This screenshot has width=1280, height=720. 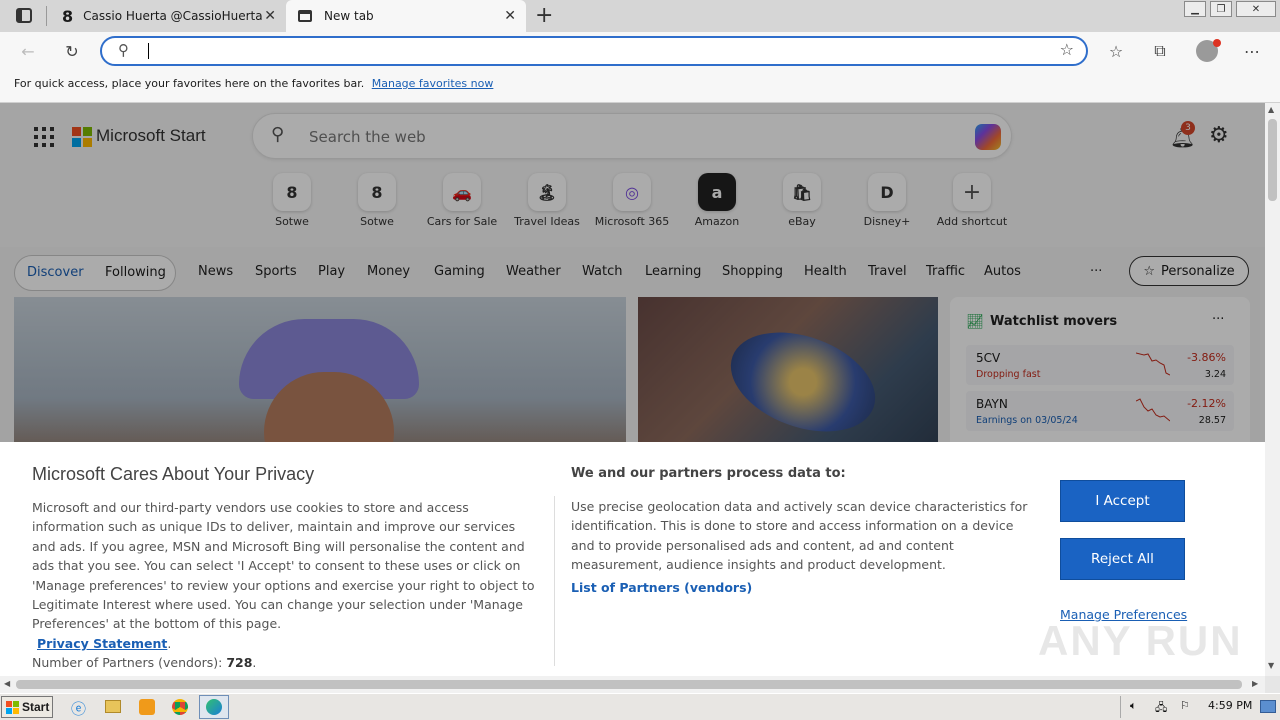 I want to click on start-label: Start, so click(x=36, y=707).